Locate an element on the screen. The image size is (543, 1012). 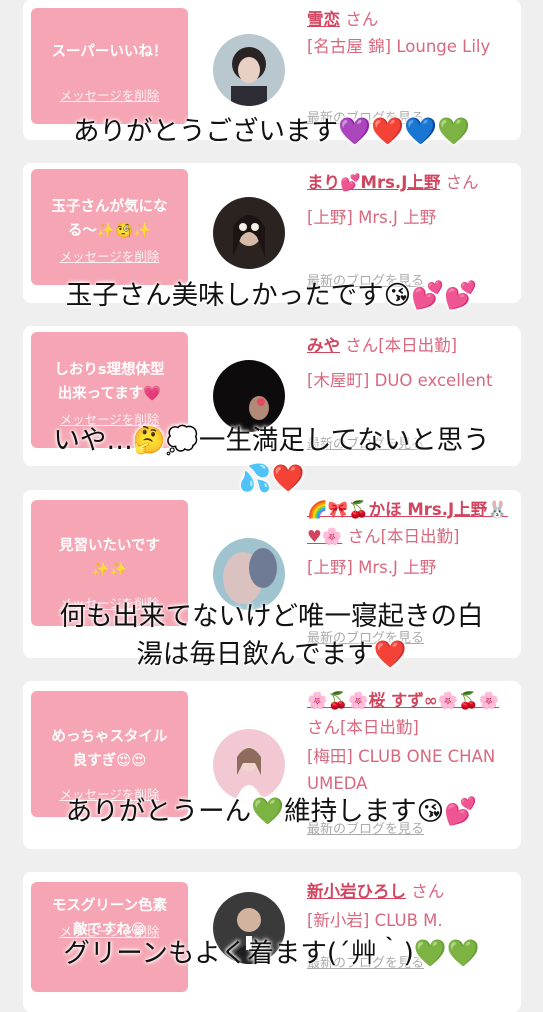
sender-name: 雪恋 is located at coordinates (323, 19).